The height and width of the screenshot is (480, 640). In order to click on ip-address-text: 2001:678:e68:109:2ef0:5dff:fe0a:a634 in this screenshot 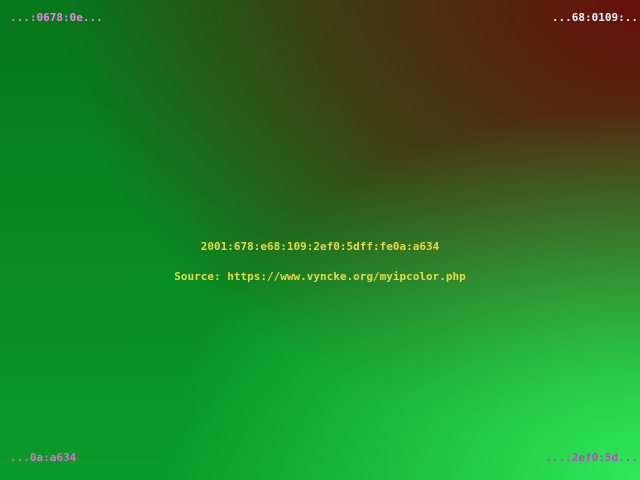, I will do `click(320, 246)`.